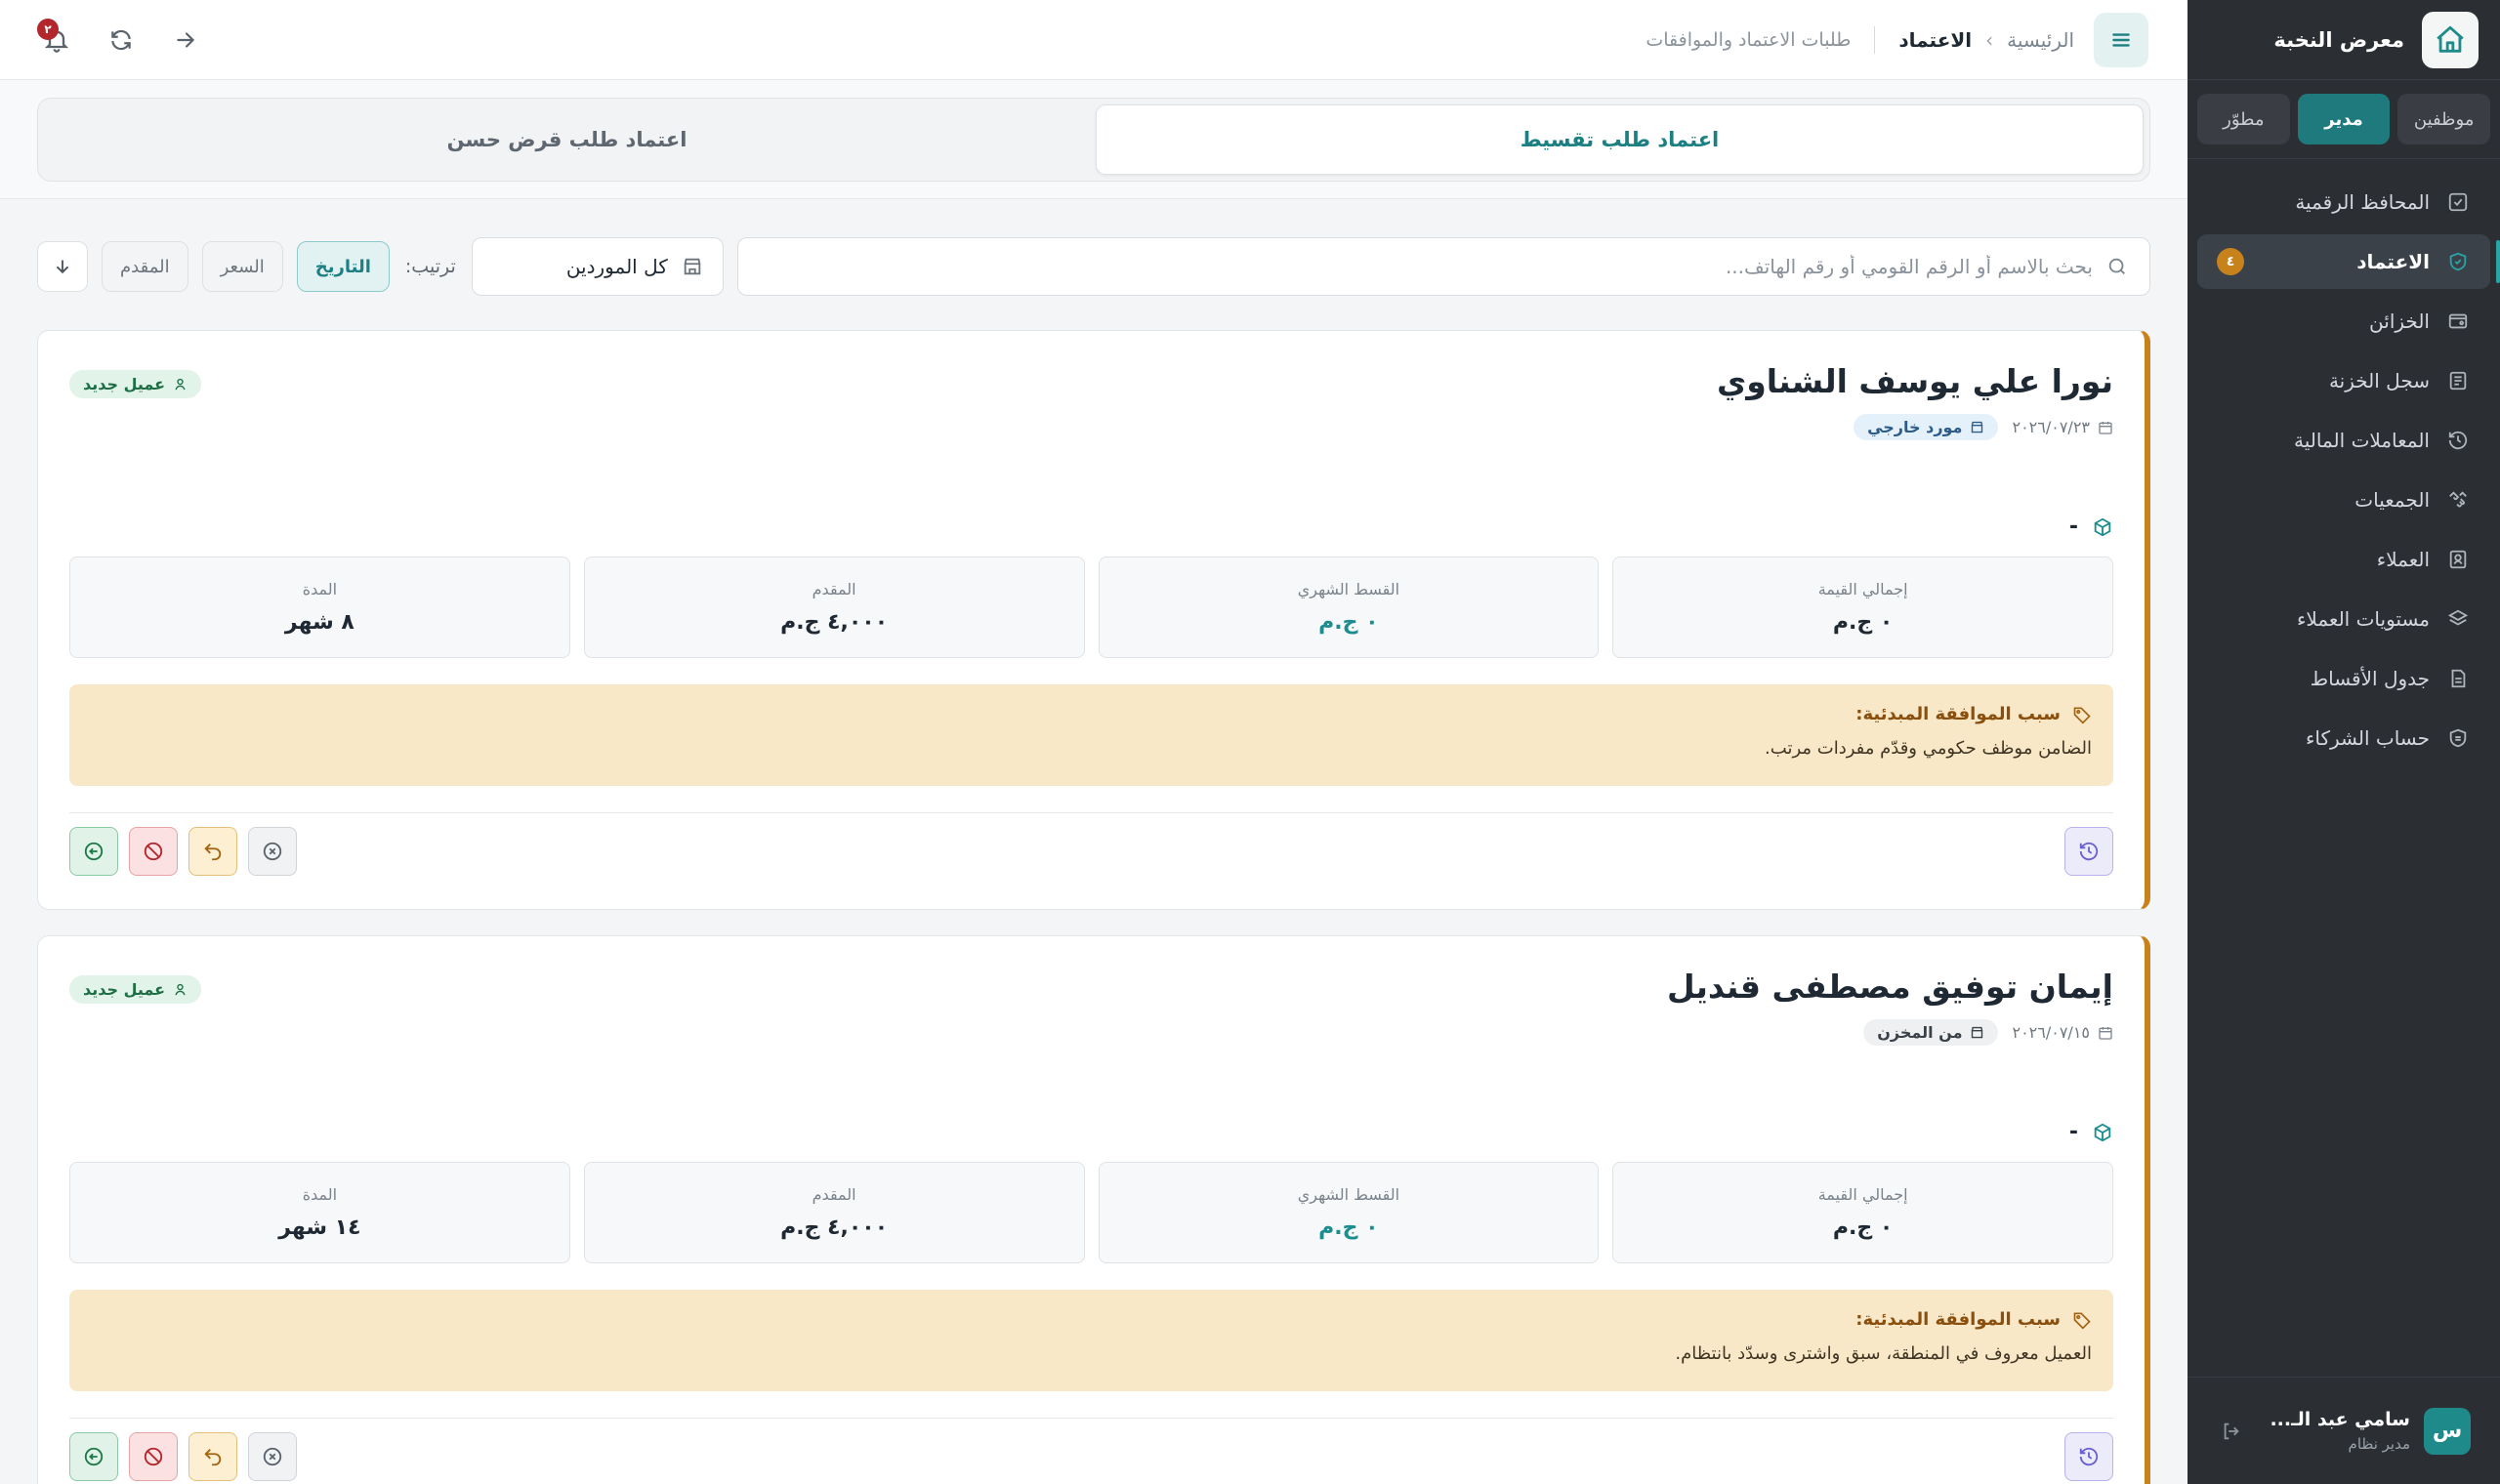 The image size is (2500, 1484). Describe the element at coordinates (62, 266) in the screenshot. I see `sort-direction-button` at that location.